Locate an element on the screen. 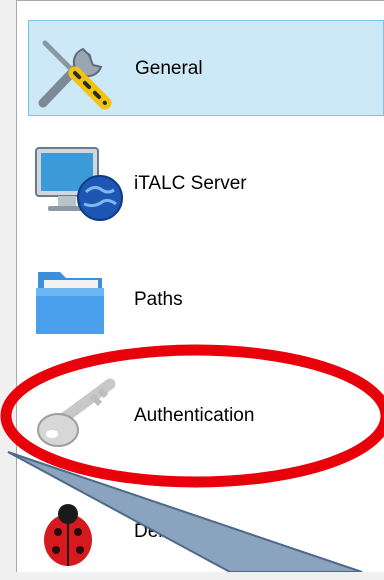  ladybug-icon is located at coordinates (79, 534).